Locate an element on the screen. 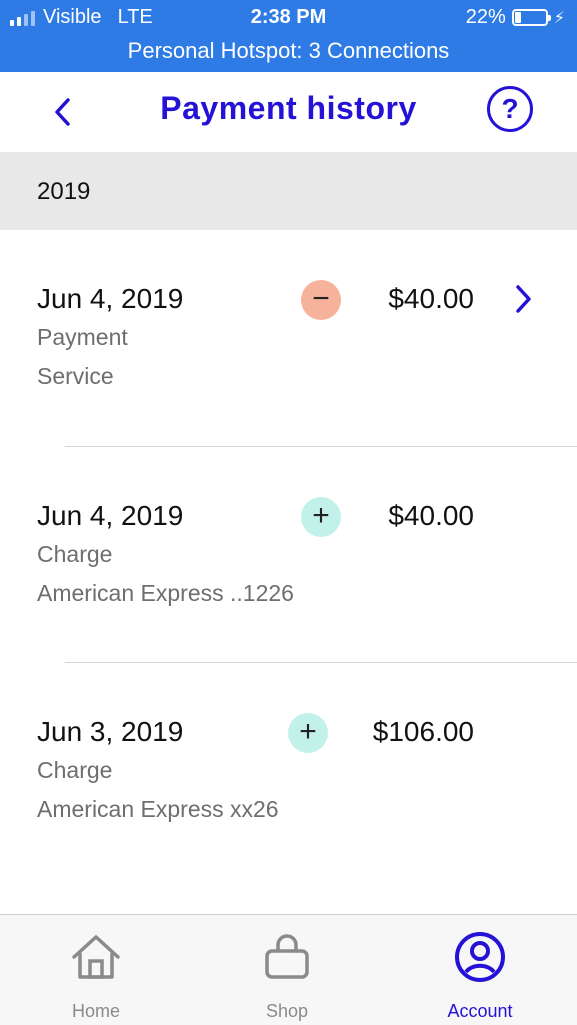 This screenshot has width=577, height=1025. help-icon: ? is located at coordinates (510, 108).